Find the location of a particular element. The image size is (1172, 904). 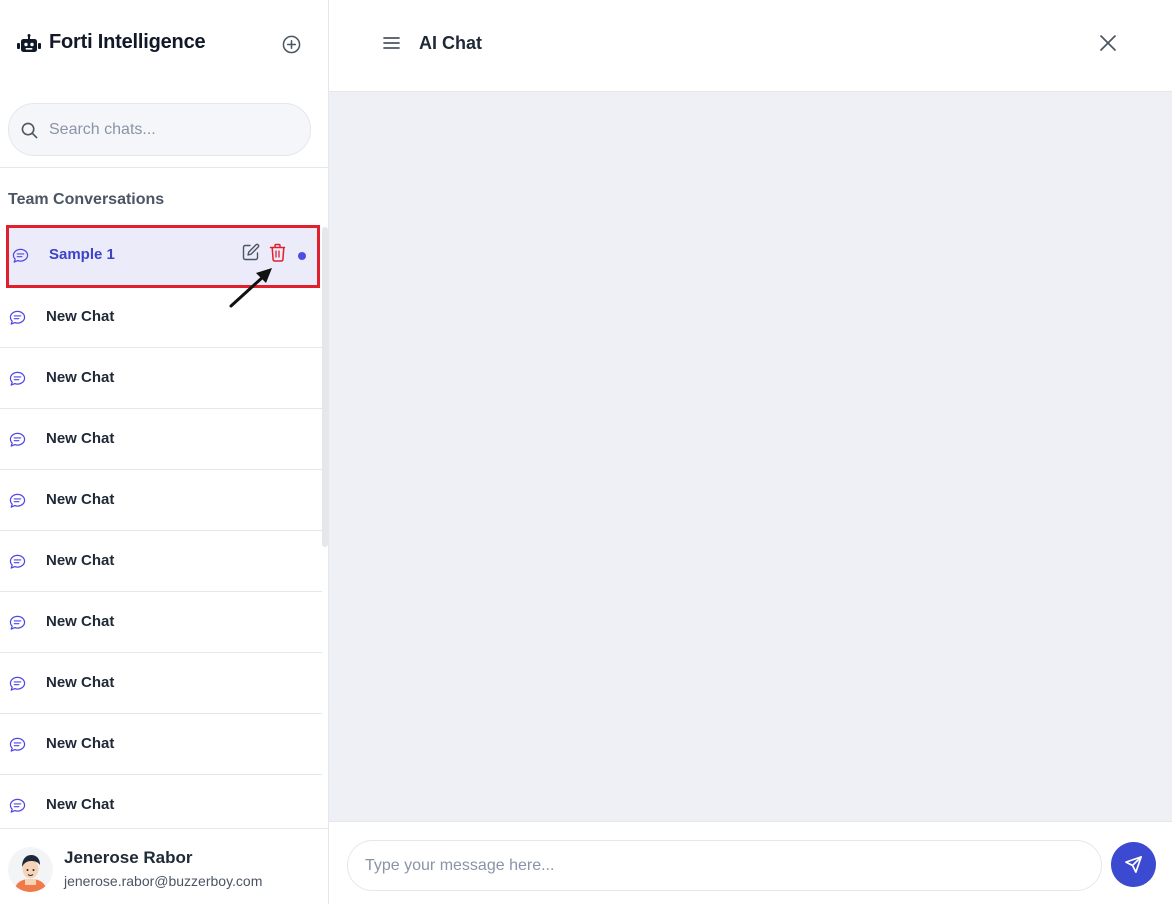

search-box is located at coordinates (159, 129).